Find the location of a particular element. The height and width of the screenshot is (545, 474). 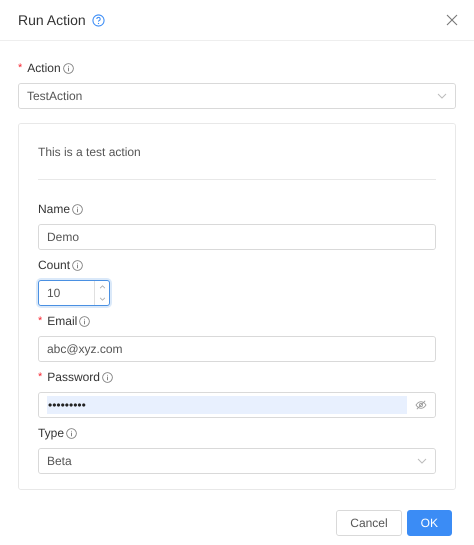

action-description: This is a test action is located at coordinates (90, 151).